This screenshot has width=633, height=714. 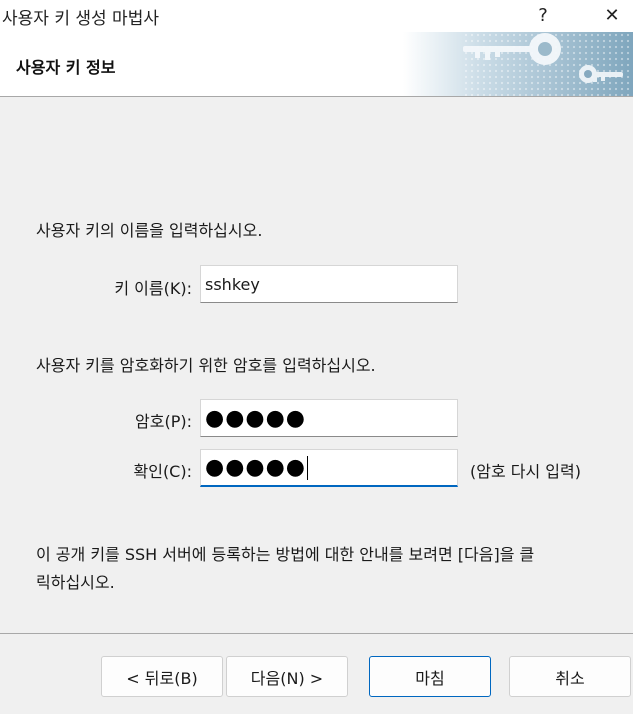 I want to click on key-banner-icon, so click(x=518, y=64).